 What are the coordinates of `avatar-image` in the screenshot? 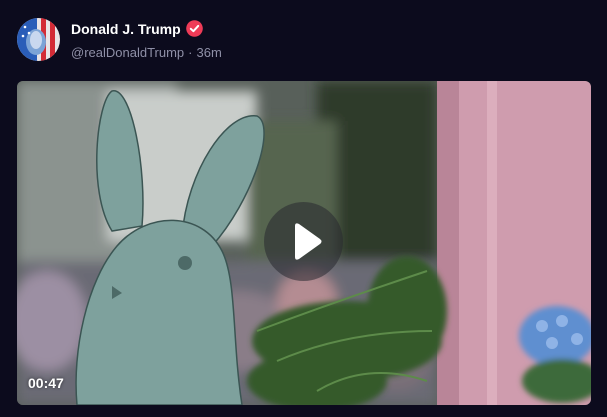 It's located at (38, 39).